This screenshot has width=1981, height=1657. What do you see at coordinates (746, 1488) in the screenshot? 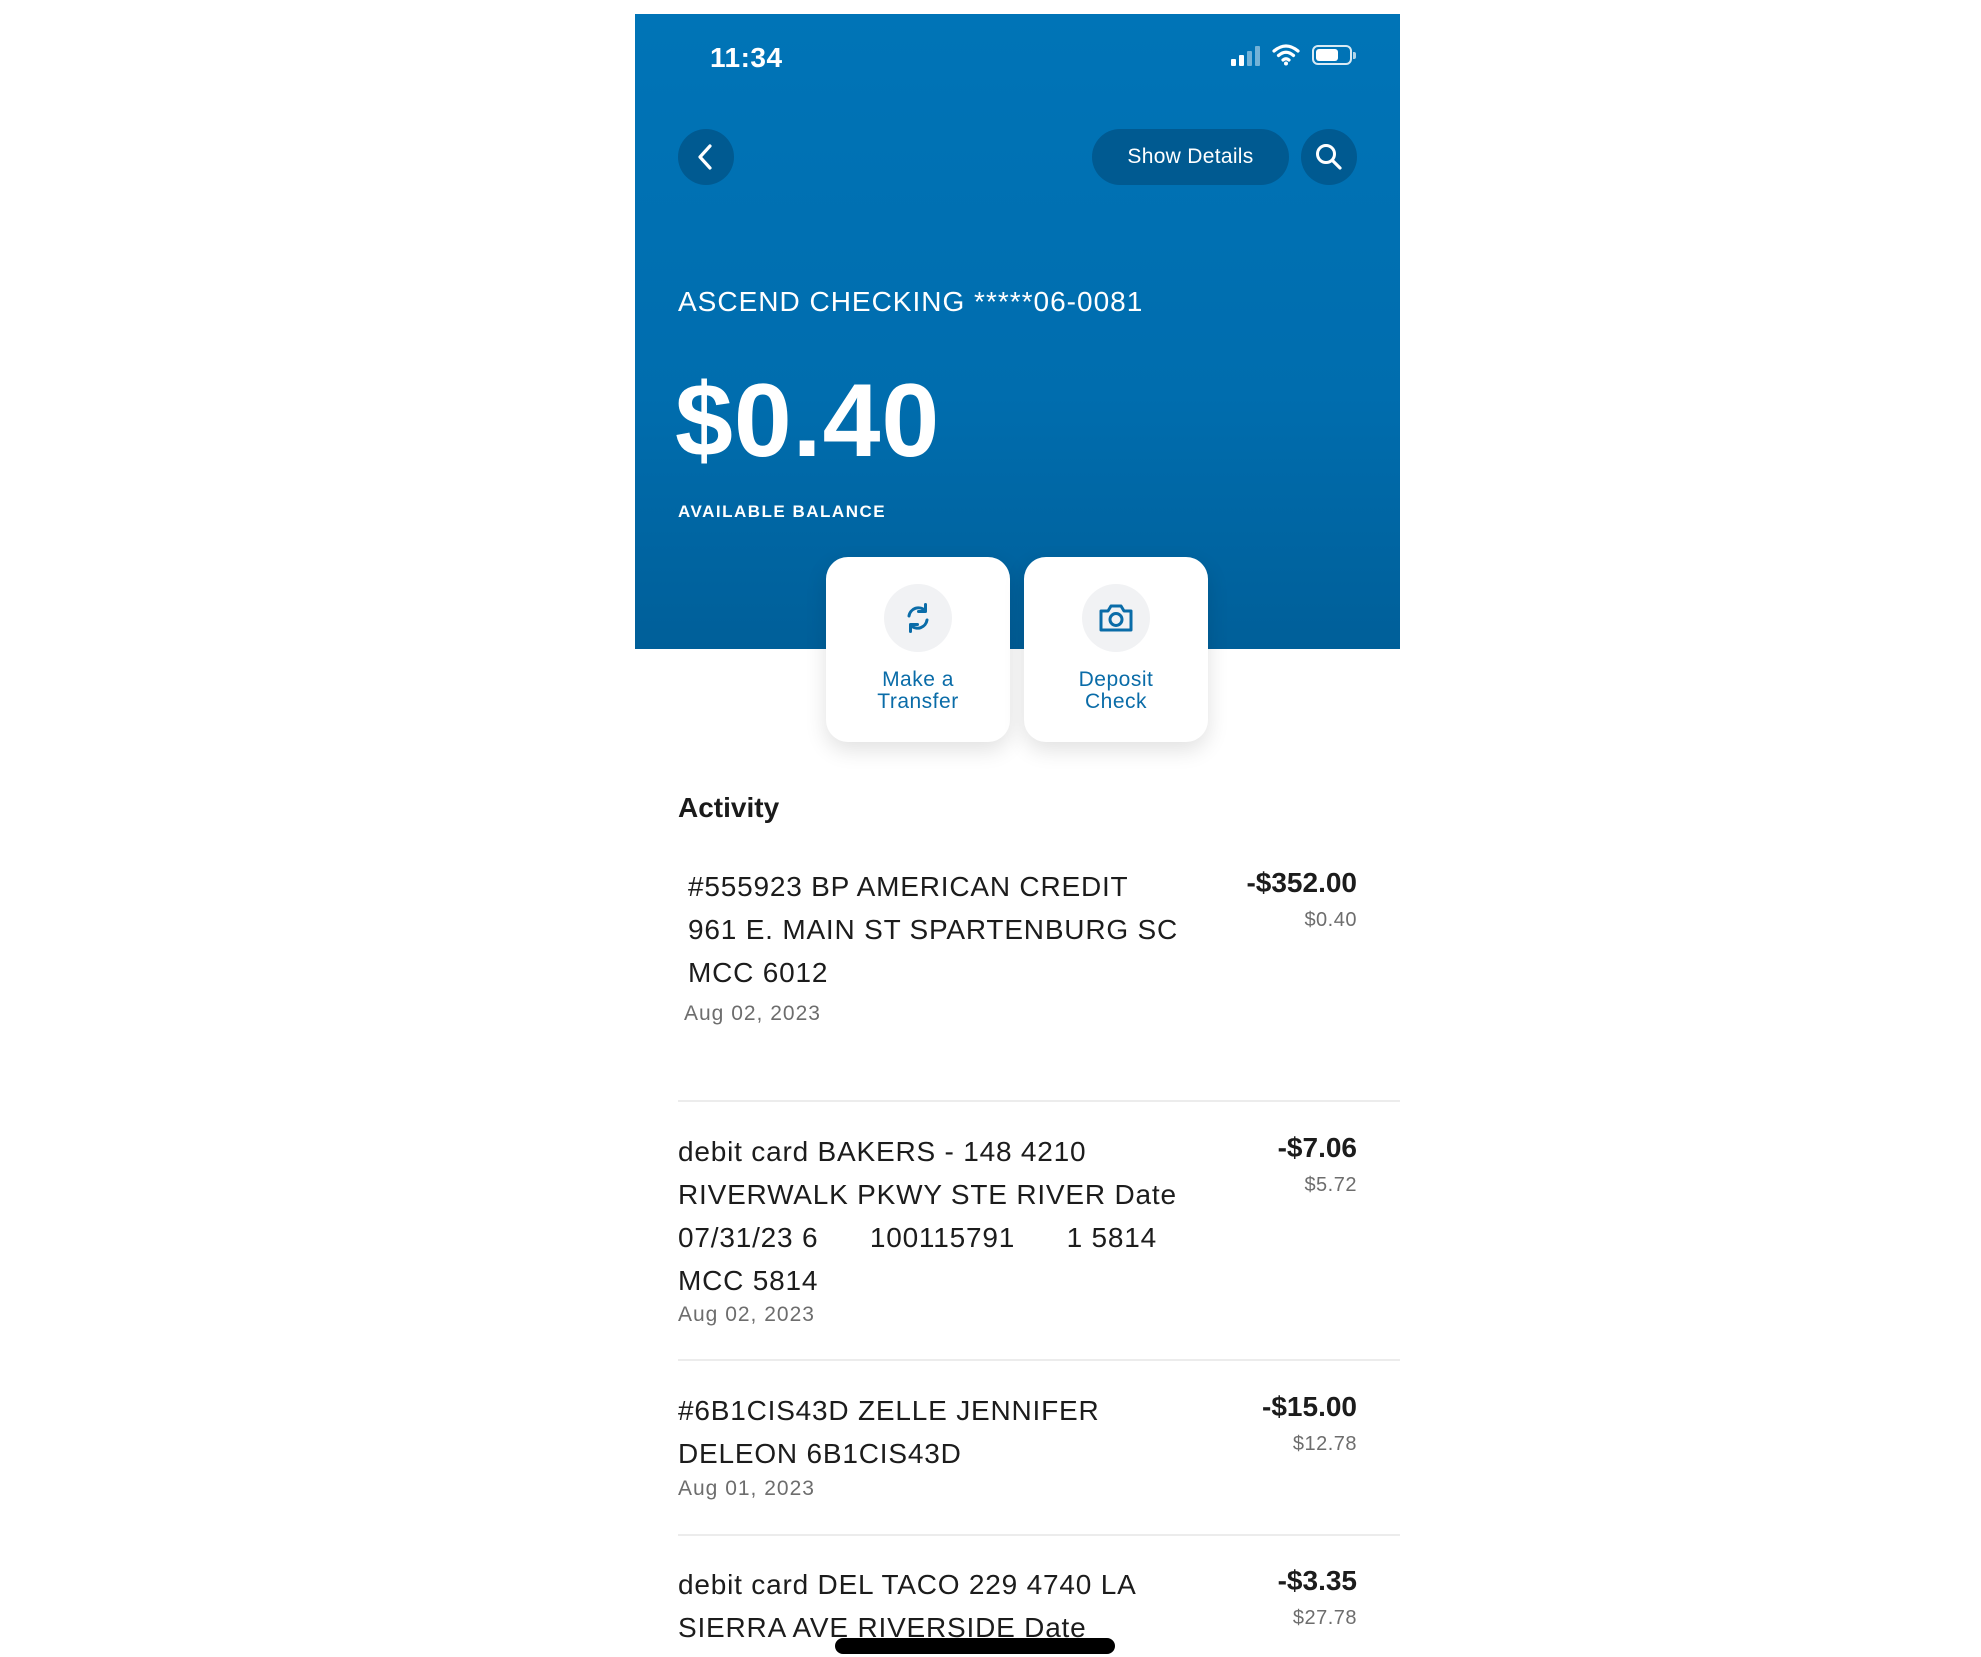
I see `transaction-date: Aug 01, 2023` at bounding box center [746, 1488].